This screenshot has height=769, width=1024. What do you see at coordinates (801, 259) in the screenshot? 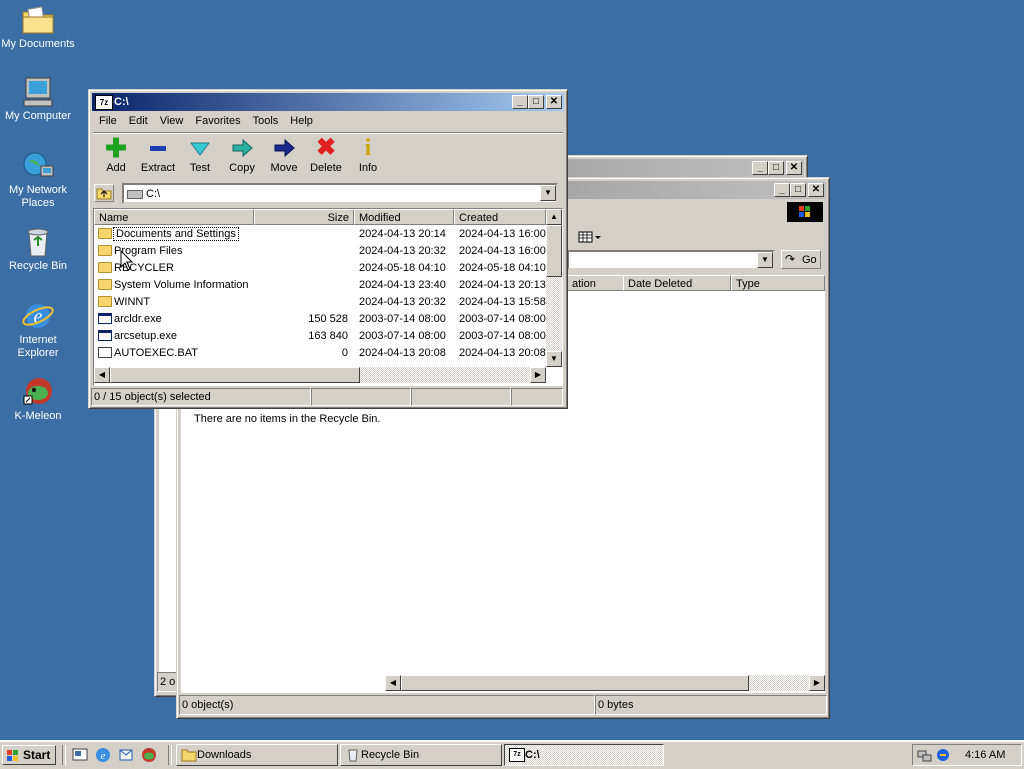
I see `go-button: ↷ Go` at bounding box center [801, 259].